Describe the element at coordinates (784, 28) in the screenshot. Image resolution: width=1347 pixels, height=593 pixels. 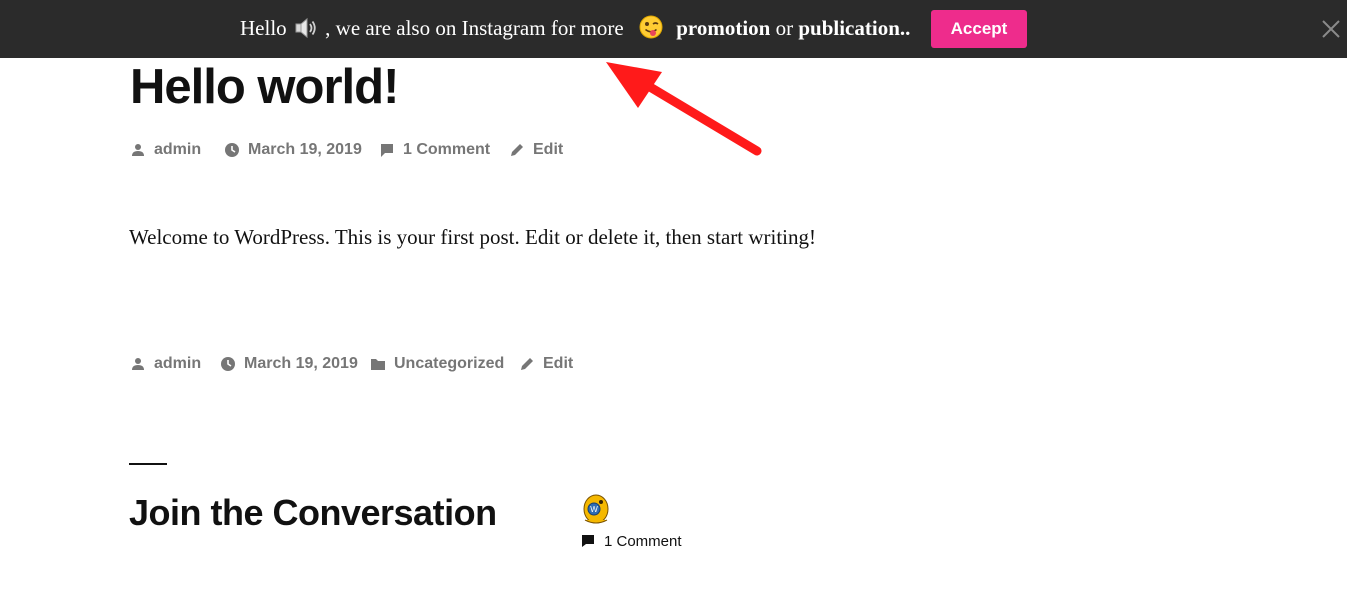
I see `notice-or: or` at that location.